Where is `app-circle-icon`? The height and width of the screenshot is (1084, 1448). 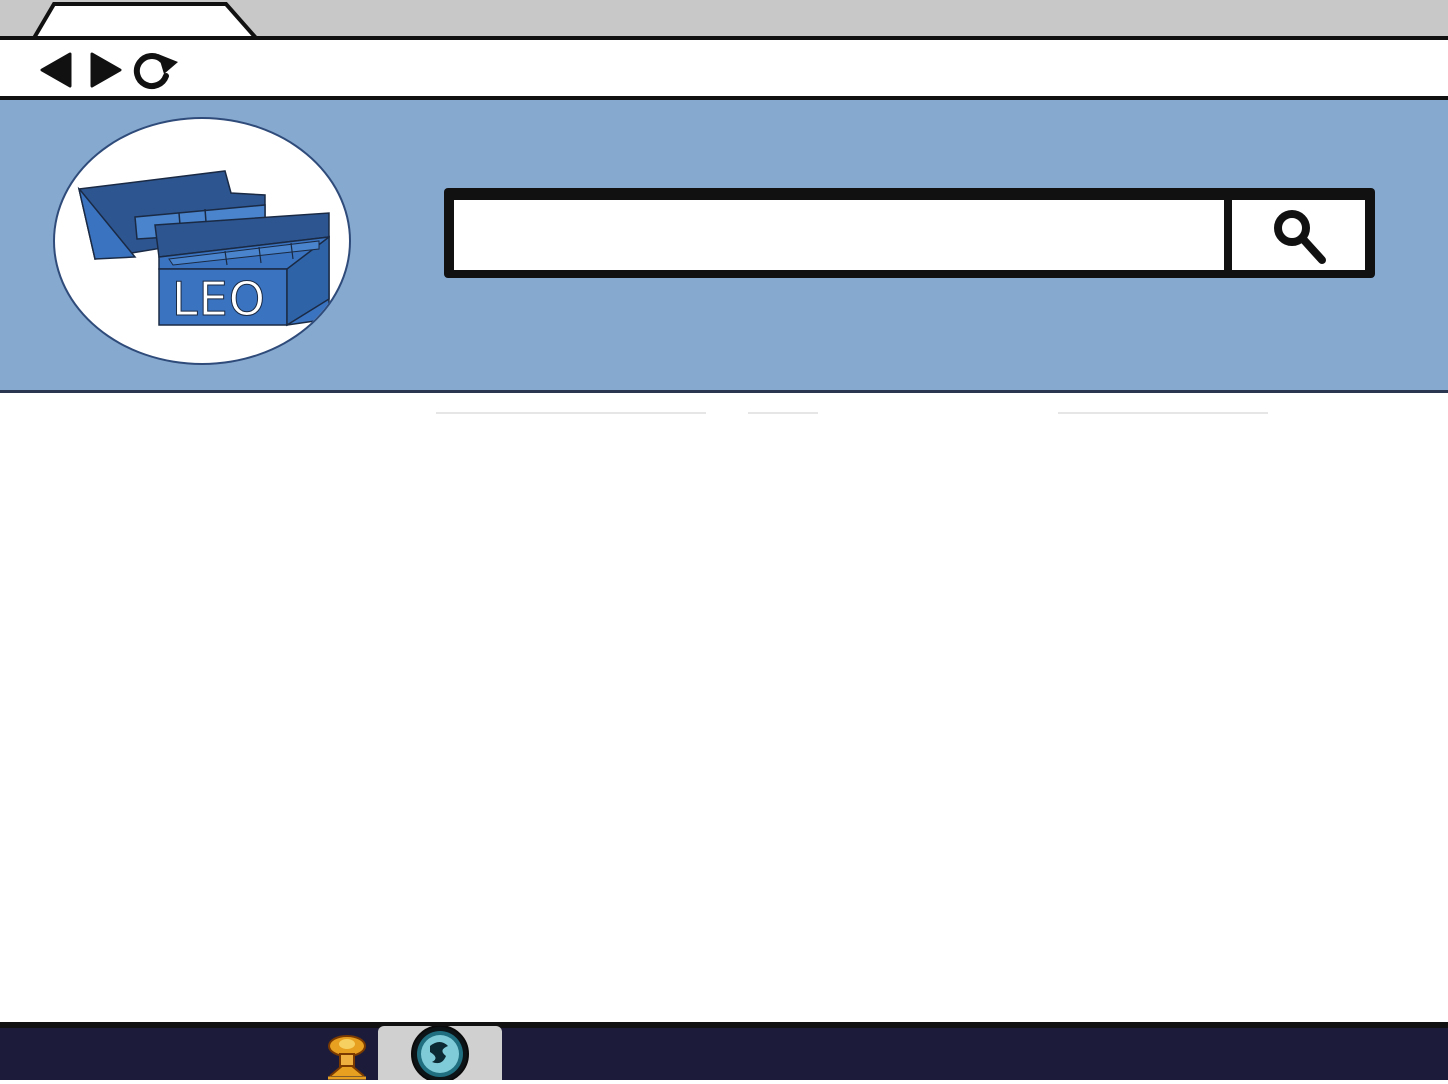
app-circle-icon is located at coordinates (440, 1053).